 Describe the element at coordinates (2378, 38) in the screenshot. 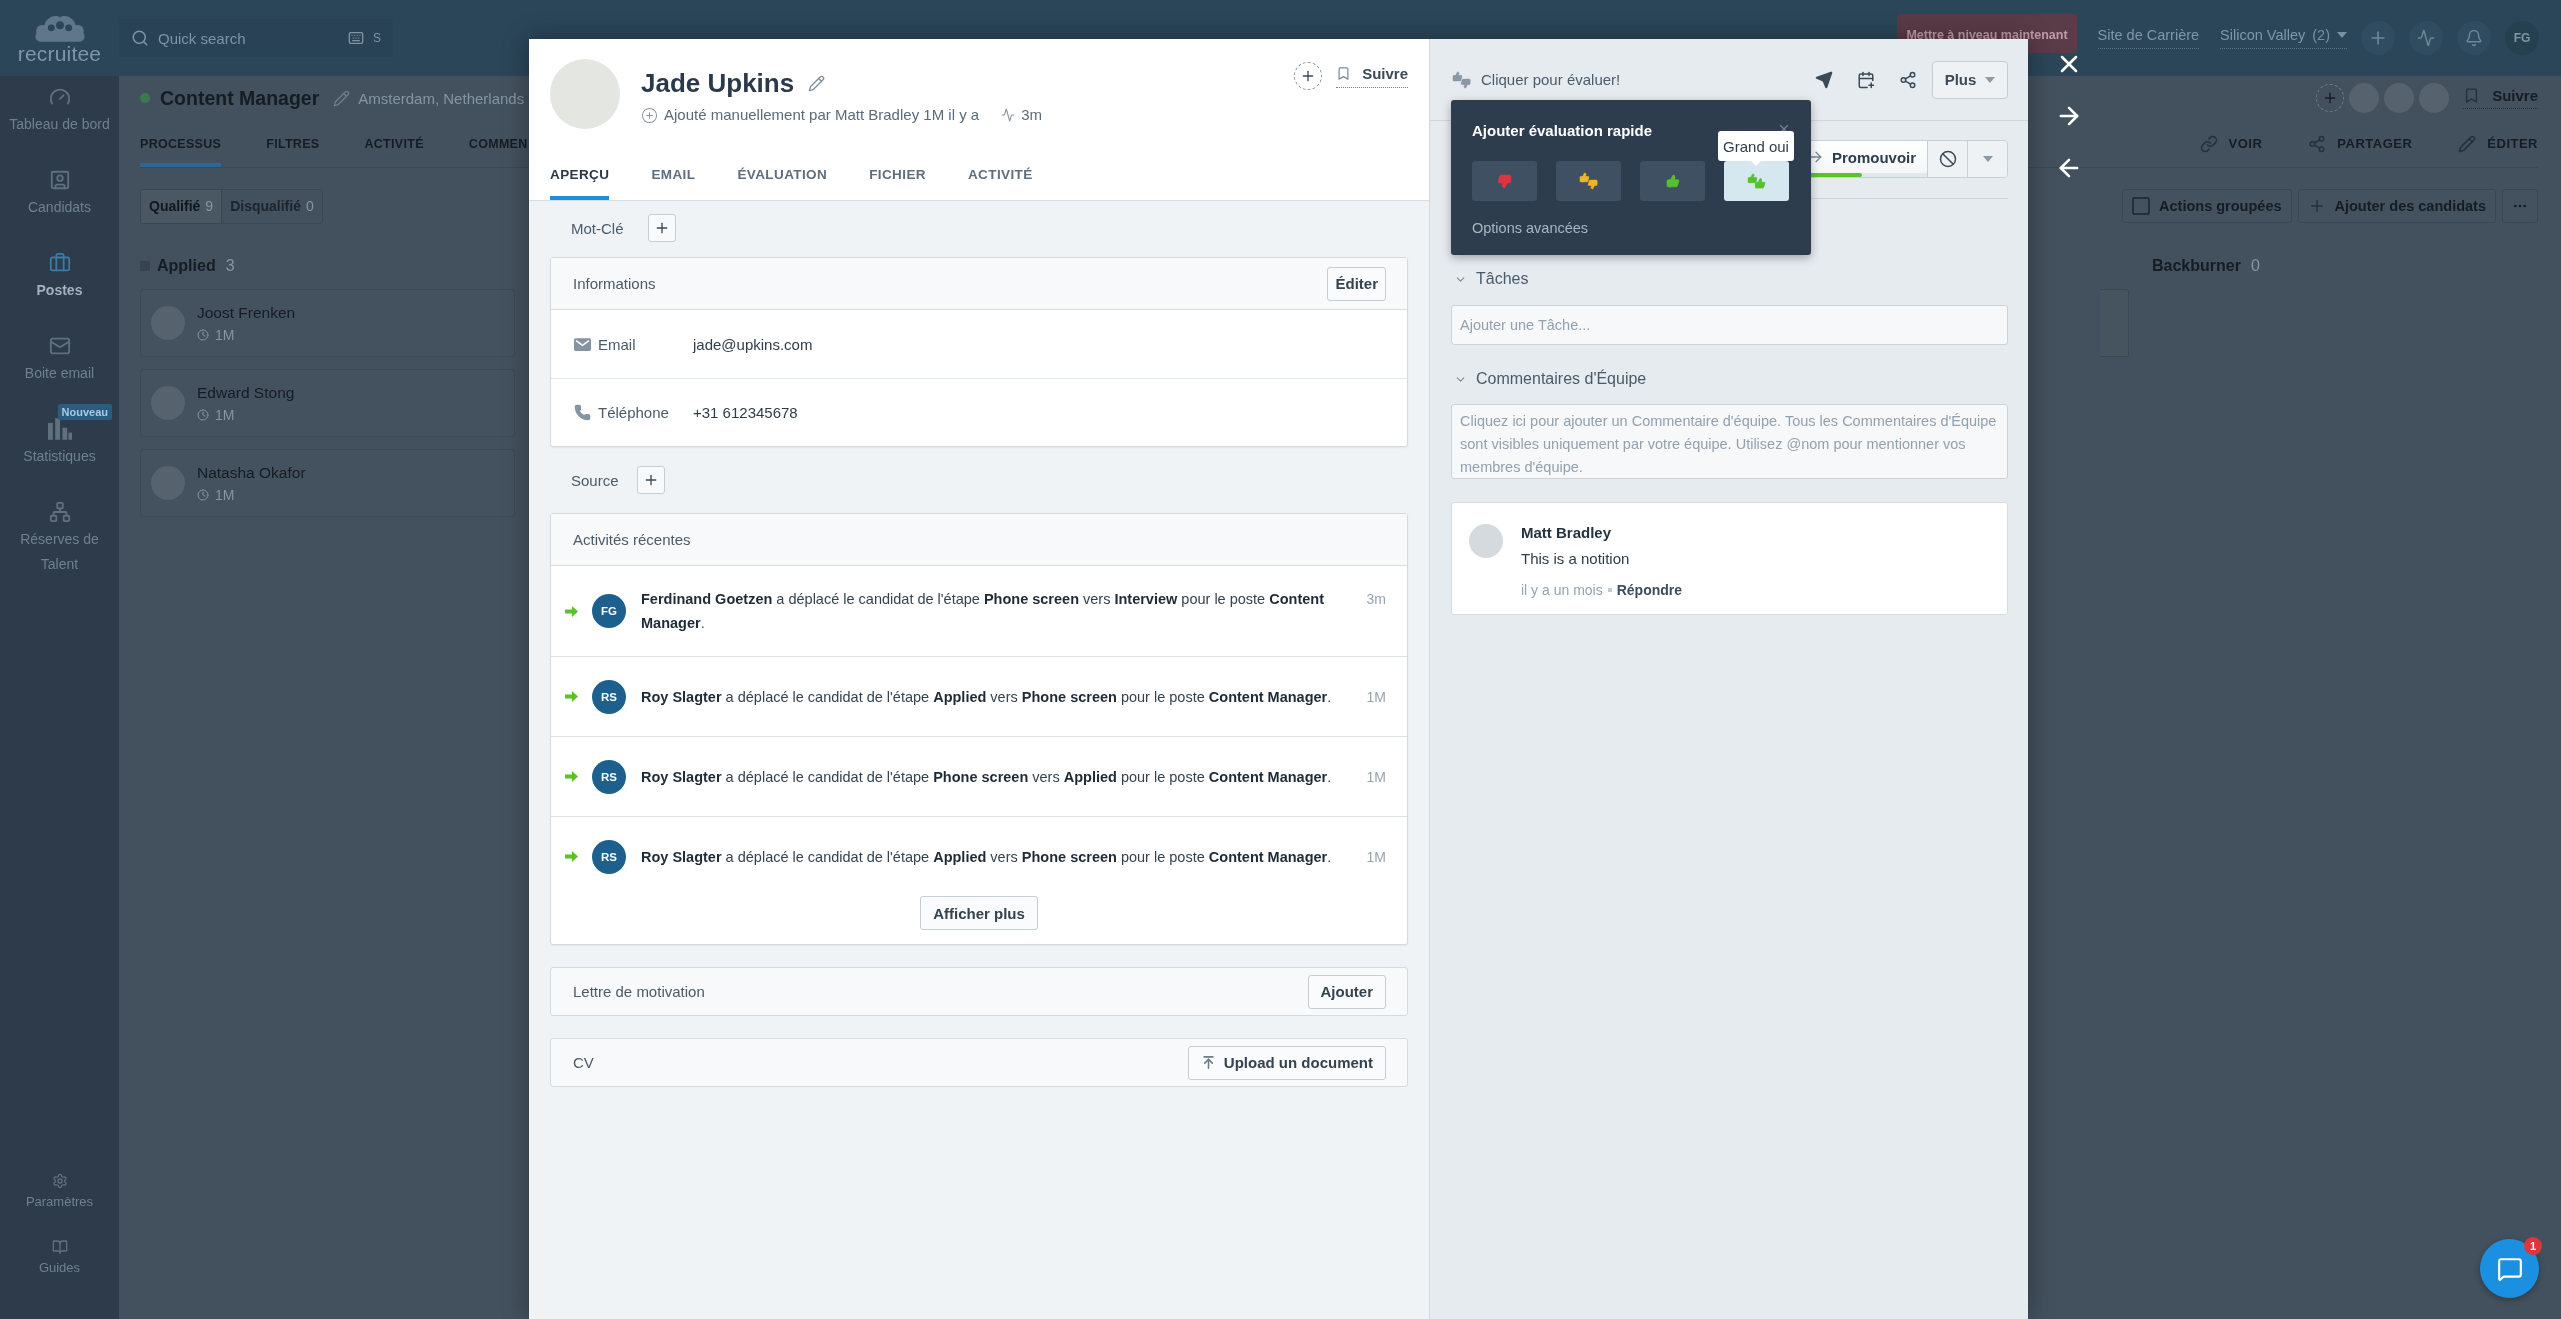

I see `add-button` at that location.